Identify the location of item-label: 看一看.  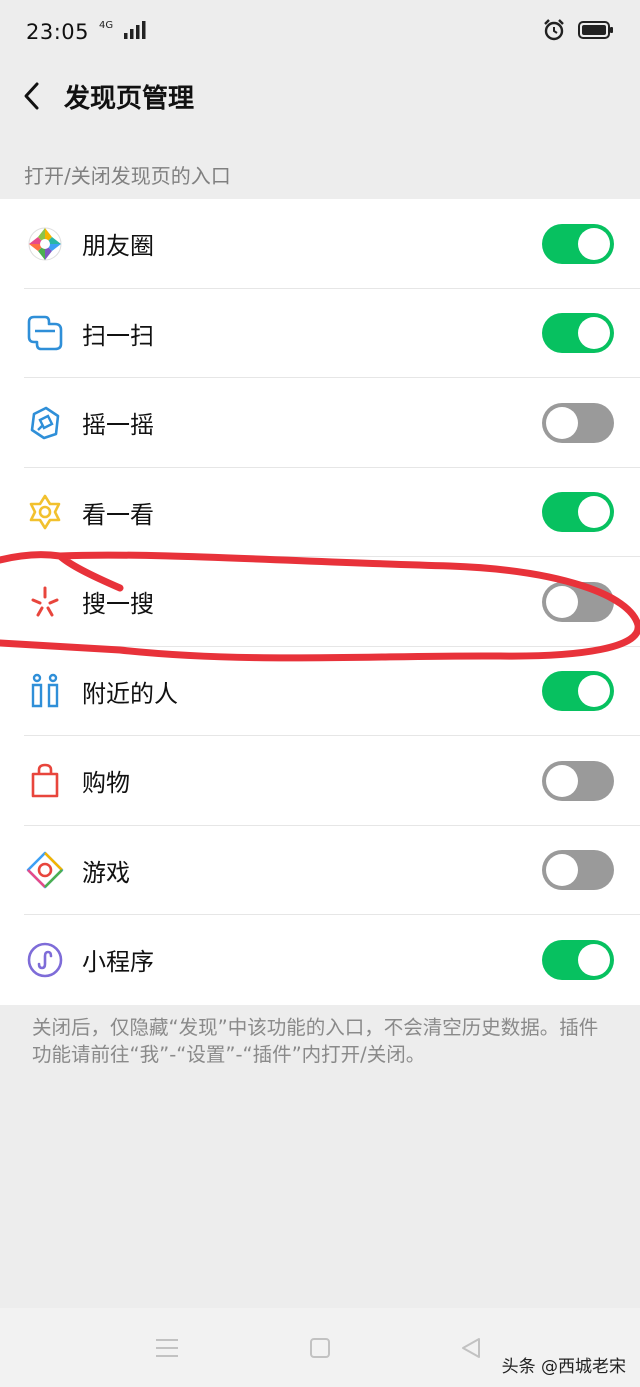
(118, 514).